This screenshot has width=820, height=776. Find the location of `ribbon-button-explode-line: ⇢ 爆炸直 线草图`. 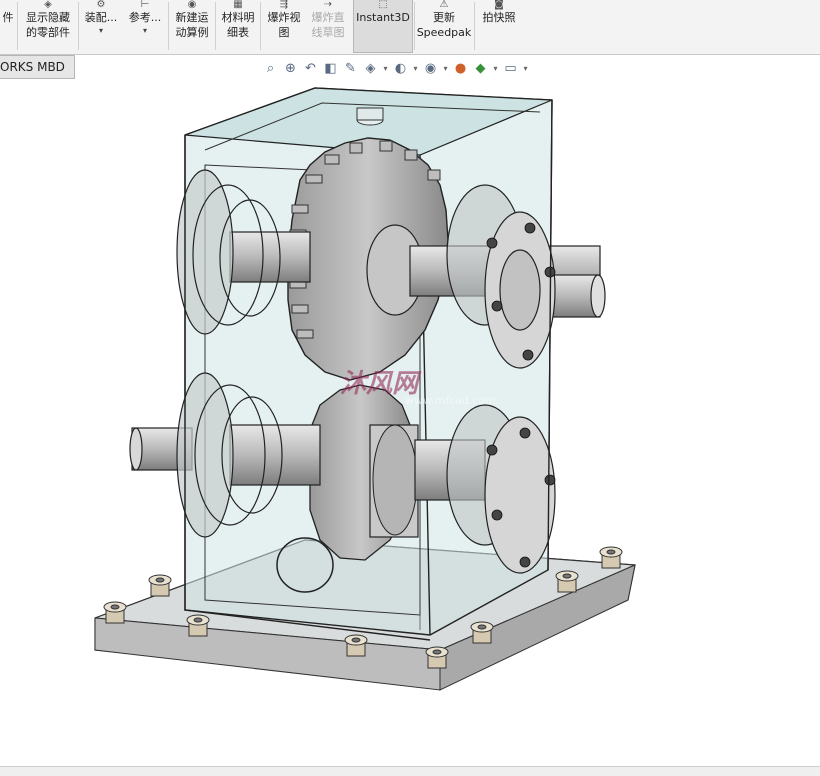

ribbon-button-explode-line: ⇢ 爆炸直 线草图 is located at coordinates (328, 26).